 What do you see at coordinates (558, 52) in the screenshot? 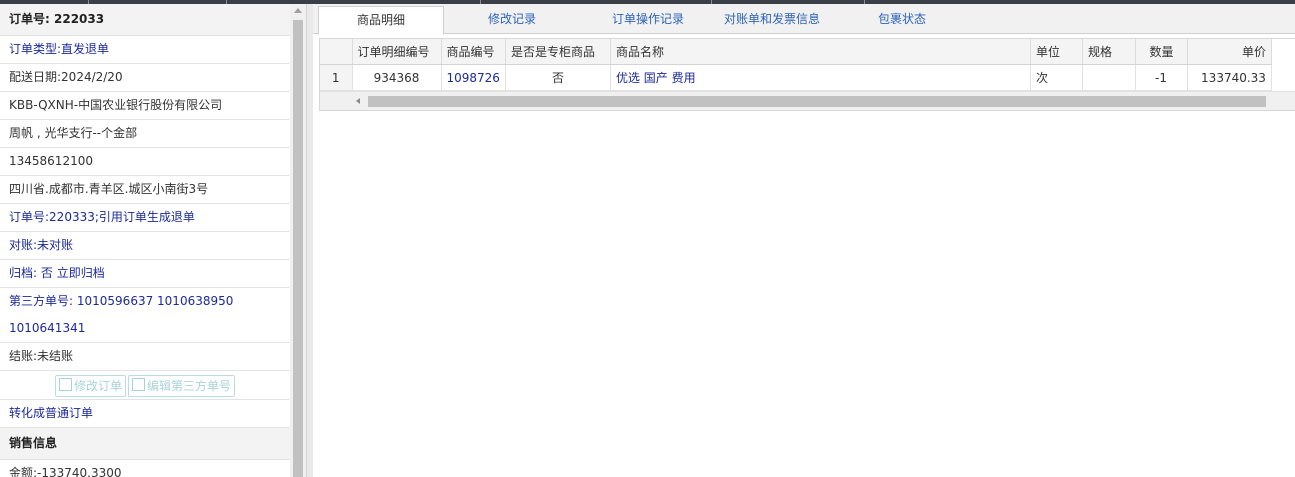
I see `column-header: 是否是专柜商品` at bounding box center [558, 52].